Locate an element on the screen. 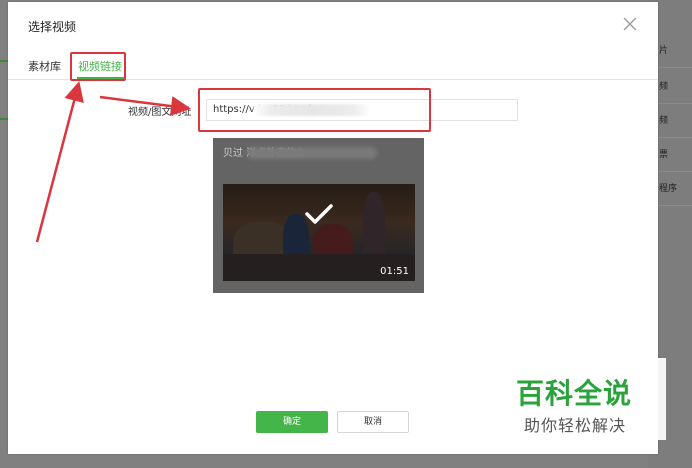 This screenshot has height=468, width=692. url-field-label: 视频/图文网址 is located at coordinates (160, 112).